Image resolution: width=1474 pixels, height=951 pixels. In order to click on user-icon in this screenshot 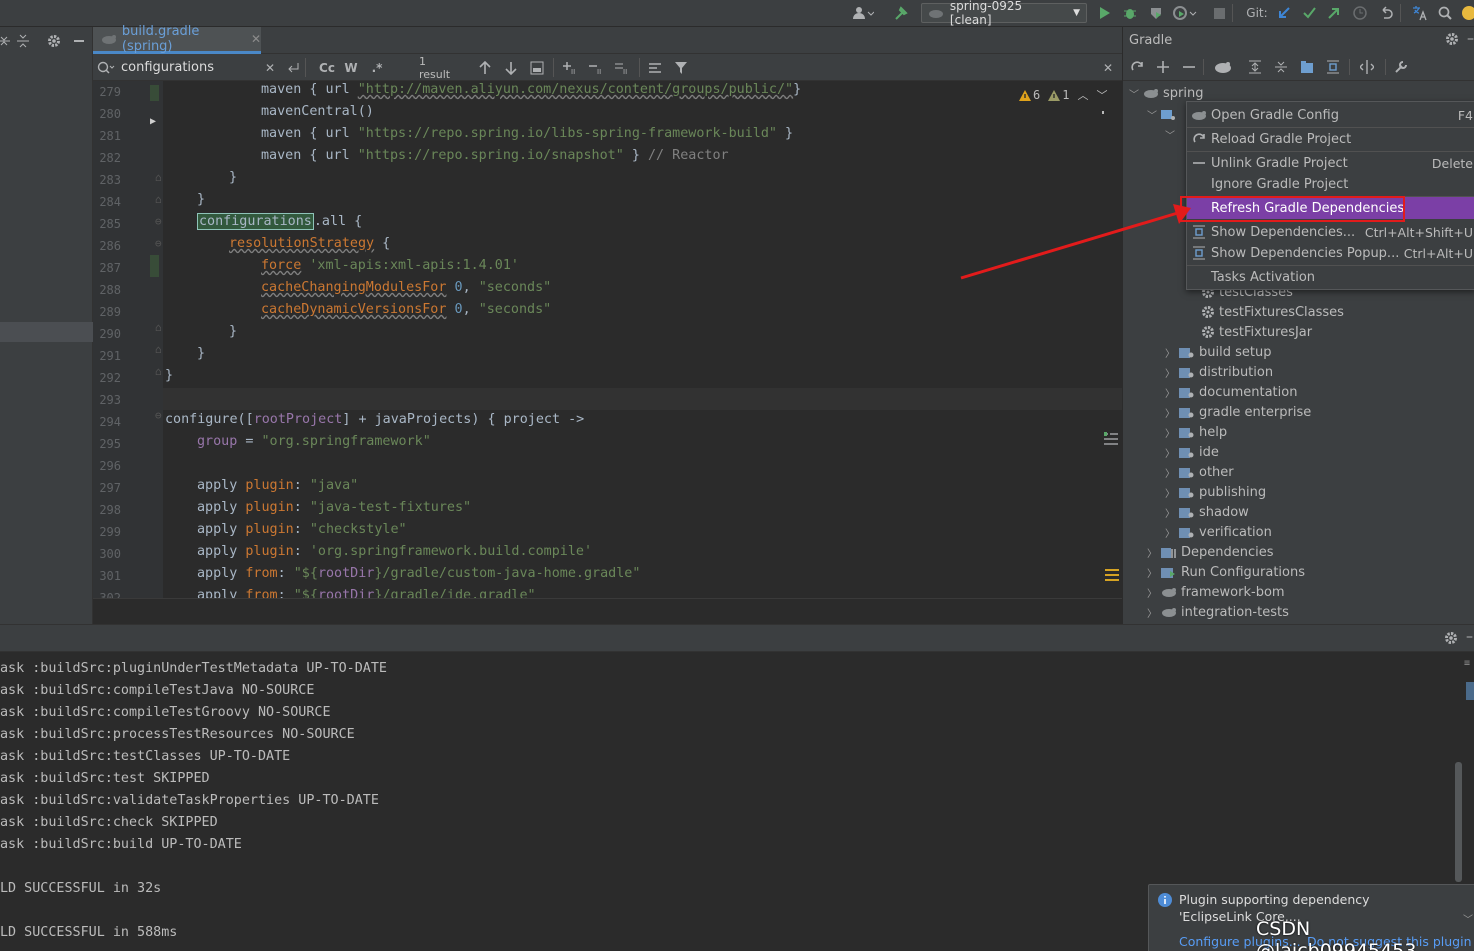, I will do `click(863, 13)`.